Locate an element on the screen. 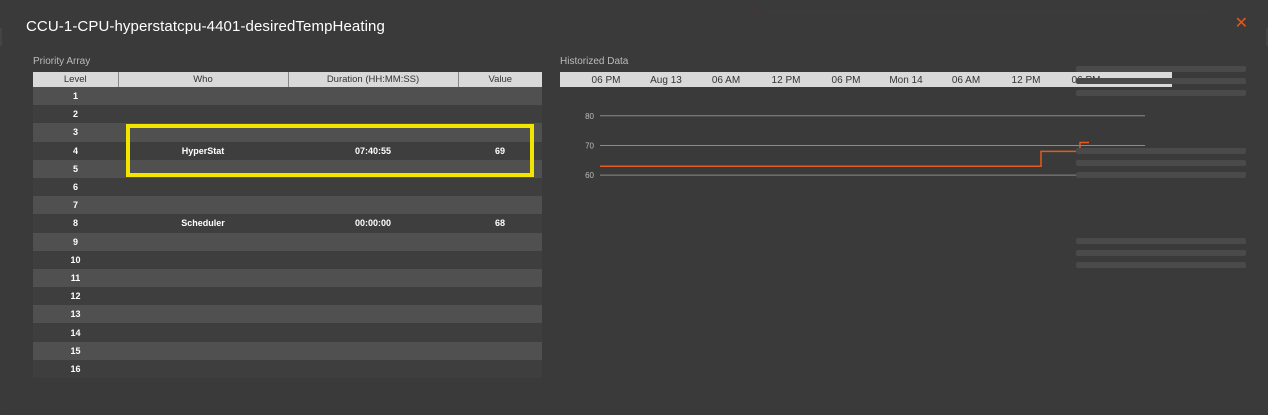  column-header-who: Who is located at coordinates (203, 79).